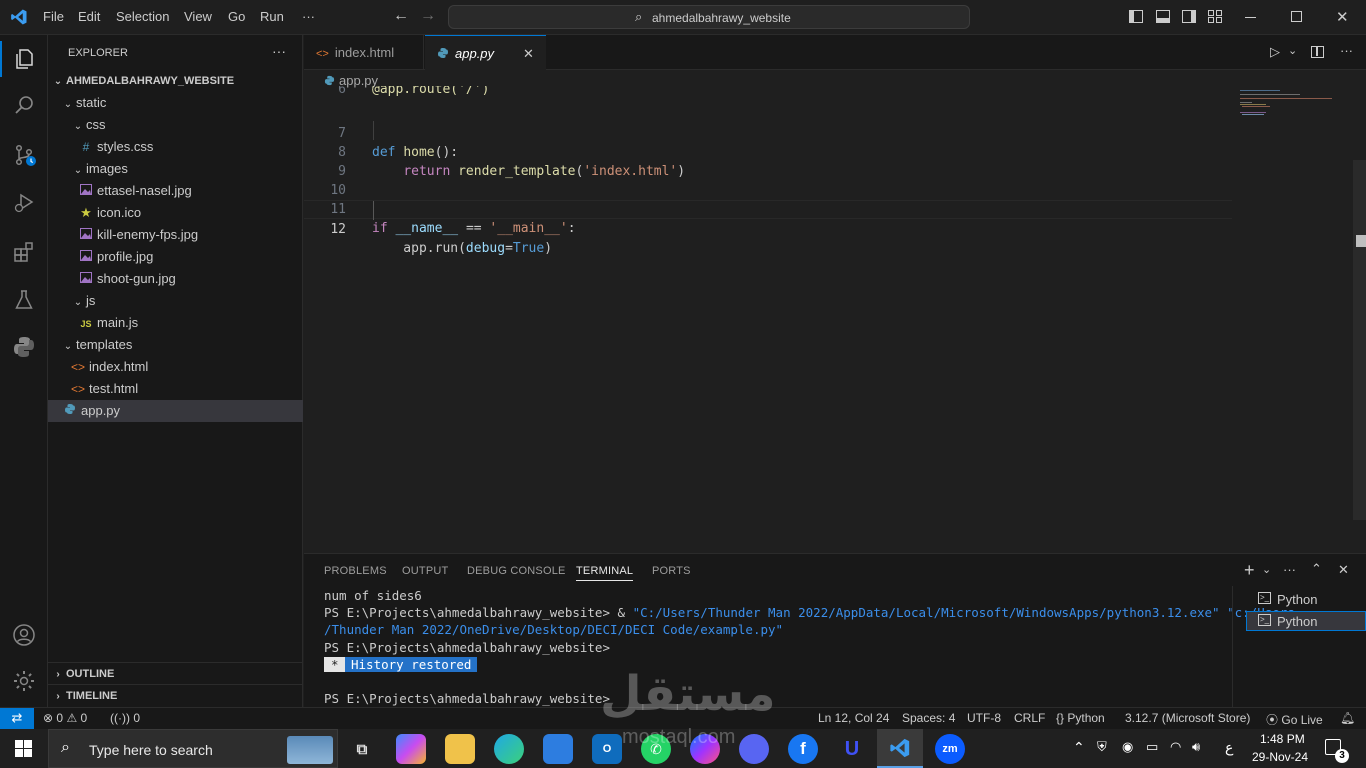 Image resolution: width=1366 pixels, height=768 pixels. What do you see at coordinates (1346, 50) in the screenshot?
I see `editor-more-icon: ···` at bounding box center [1346, 50].